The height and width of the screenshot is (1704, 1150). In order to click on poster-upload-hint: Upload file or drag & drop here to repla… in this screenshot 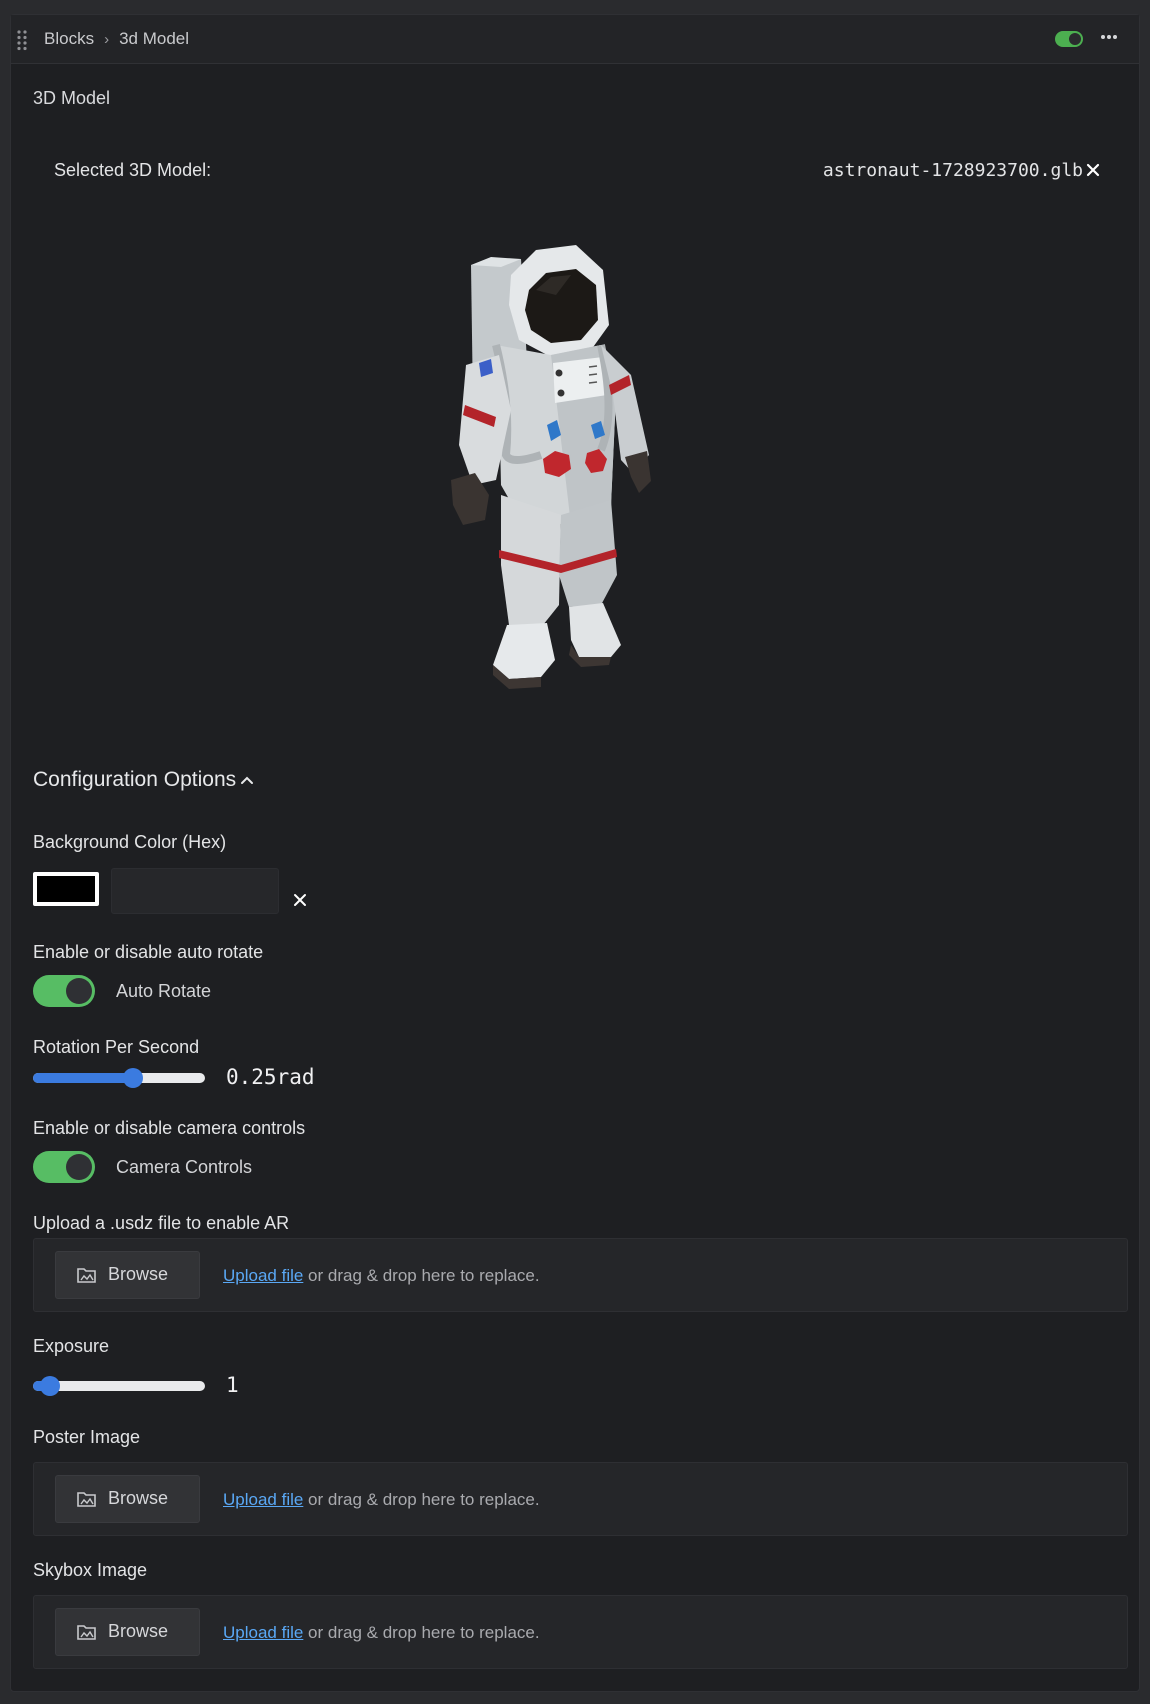, I will do `click(381, 1500)`.